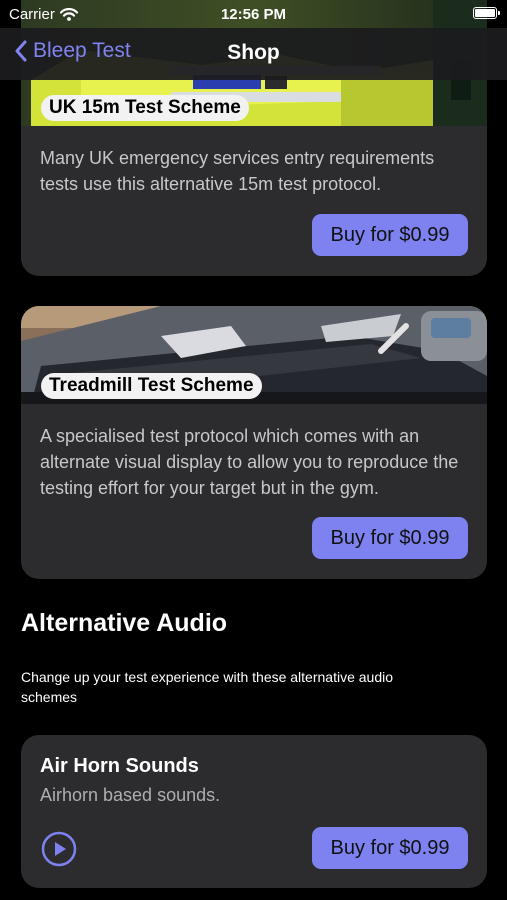 Image resolution: width=507 pixels, height=900 pixels. I want to click on battery-icon, so click(486, 13).